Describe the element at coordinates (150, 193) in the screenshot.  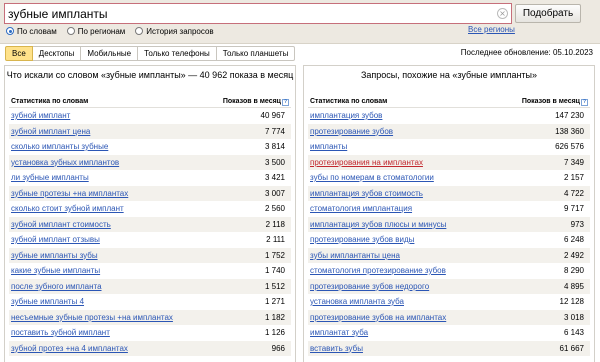
I see `table-row: зубные протезы +на имплантах 3 007` at that location.